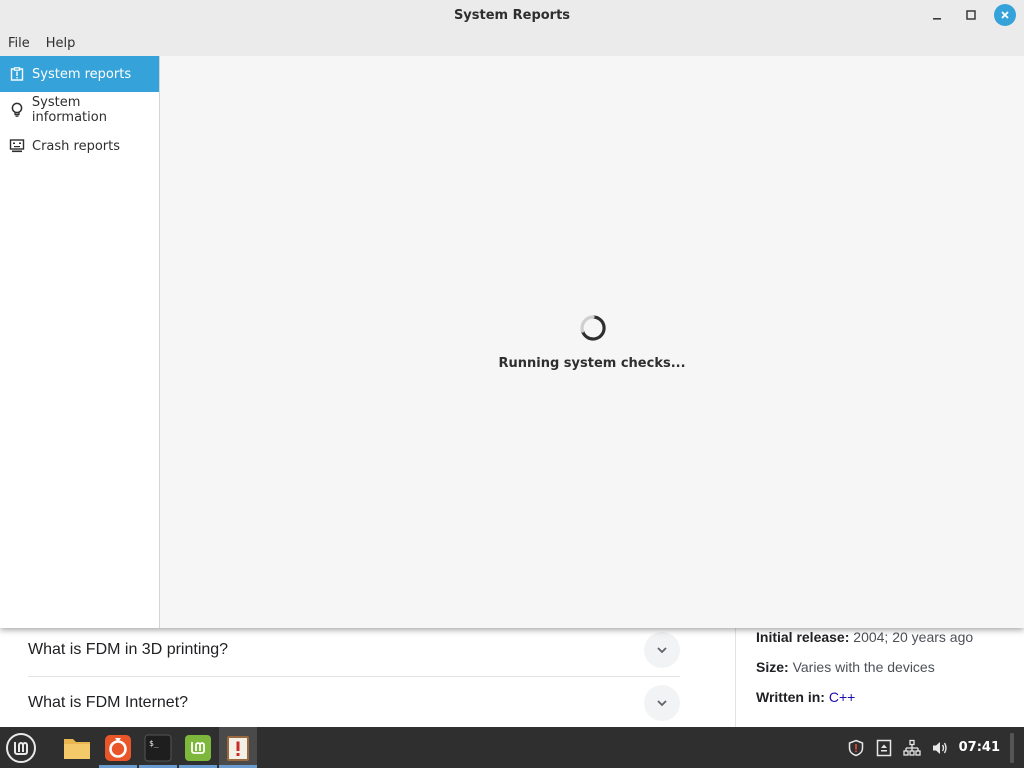  Describe the element at coordinates (238, 747) in the screenshot. I see `system-reports-icon` at that location.